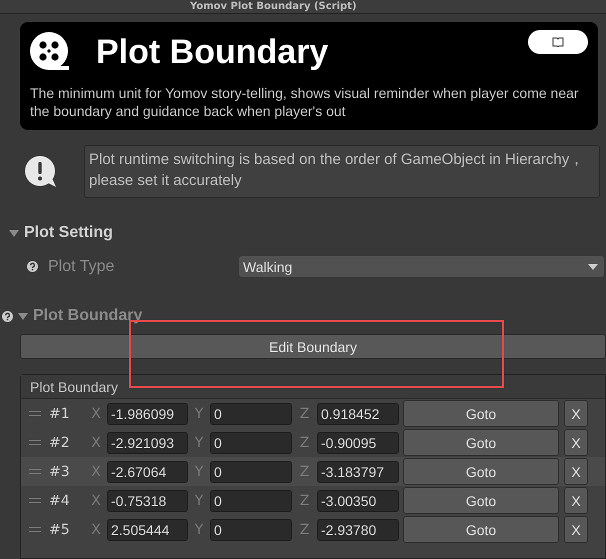 The image size is (606, 559). What do you see at coordinates (82, 267) in the screenshot?
I see `field-label: Plot Type` at bounding box center [82, 267].